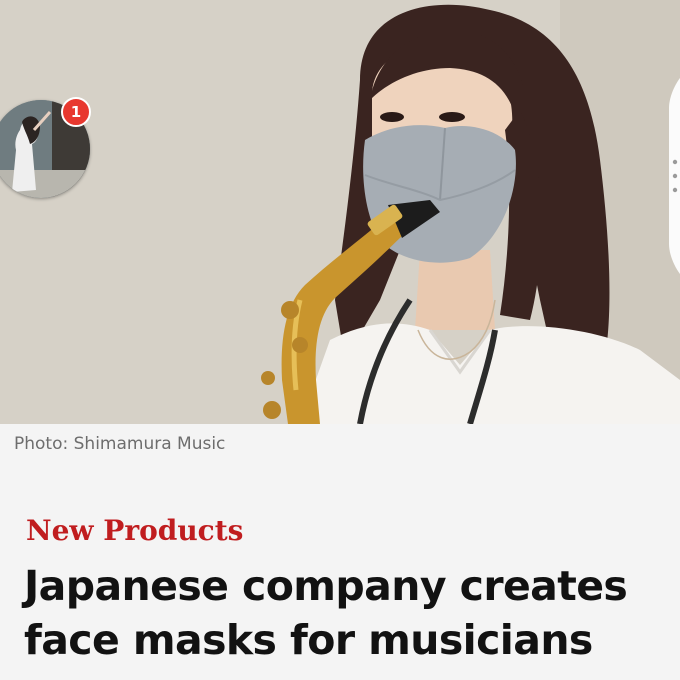 The height and width of the screenshot is (680, 680). What do you see at coordinates (120, 444) in the screenshot?
I see `photo-caption: Photo: Shimamura Music` at bounding box center [120, 444].